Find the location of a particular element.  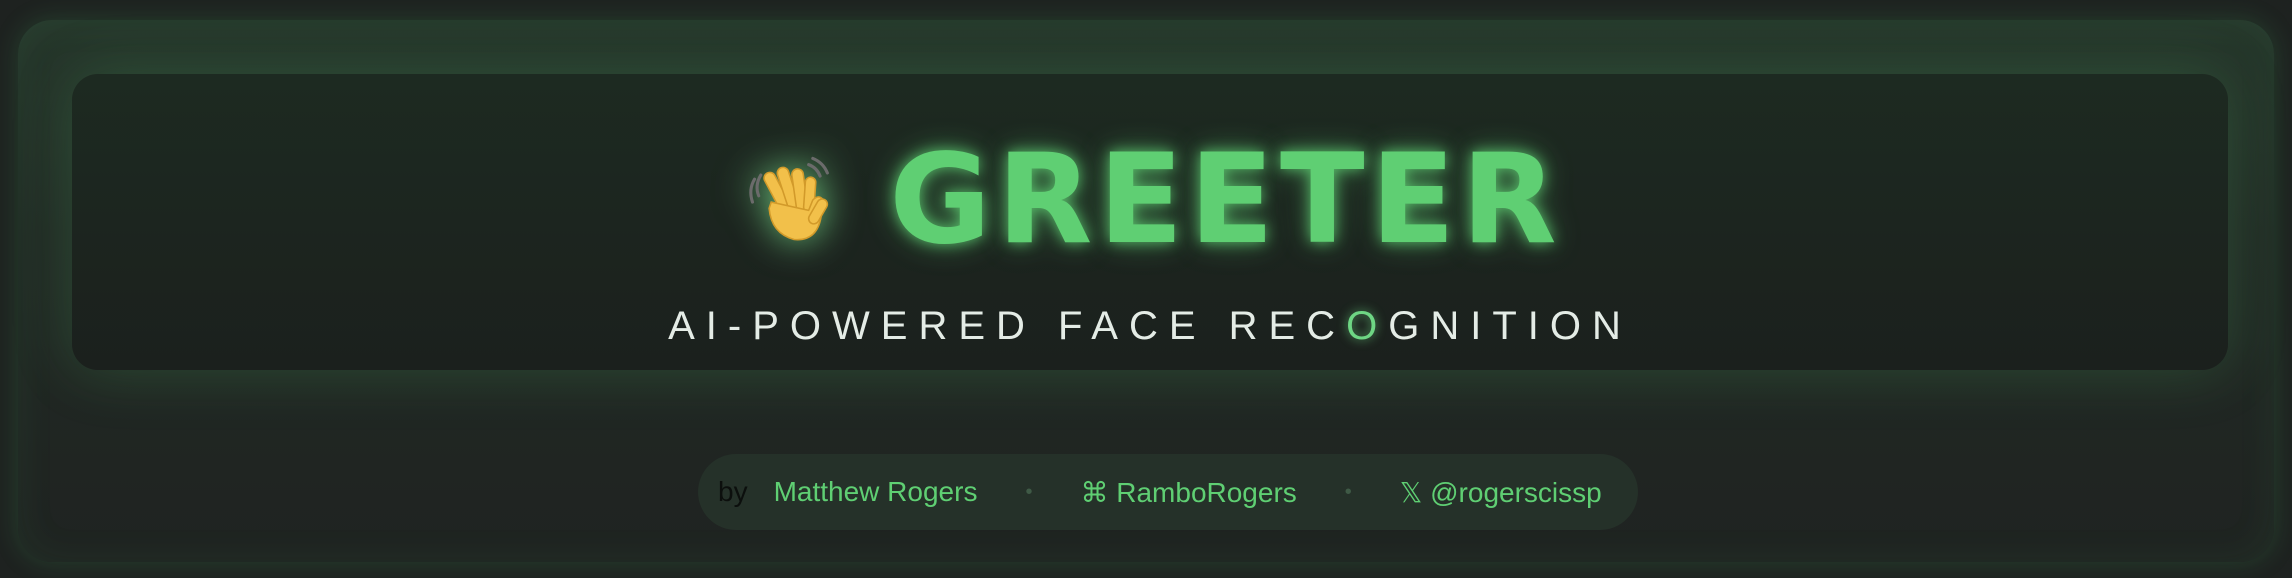

waving-hand-icon-graphic is located at coordinates (789, 198).